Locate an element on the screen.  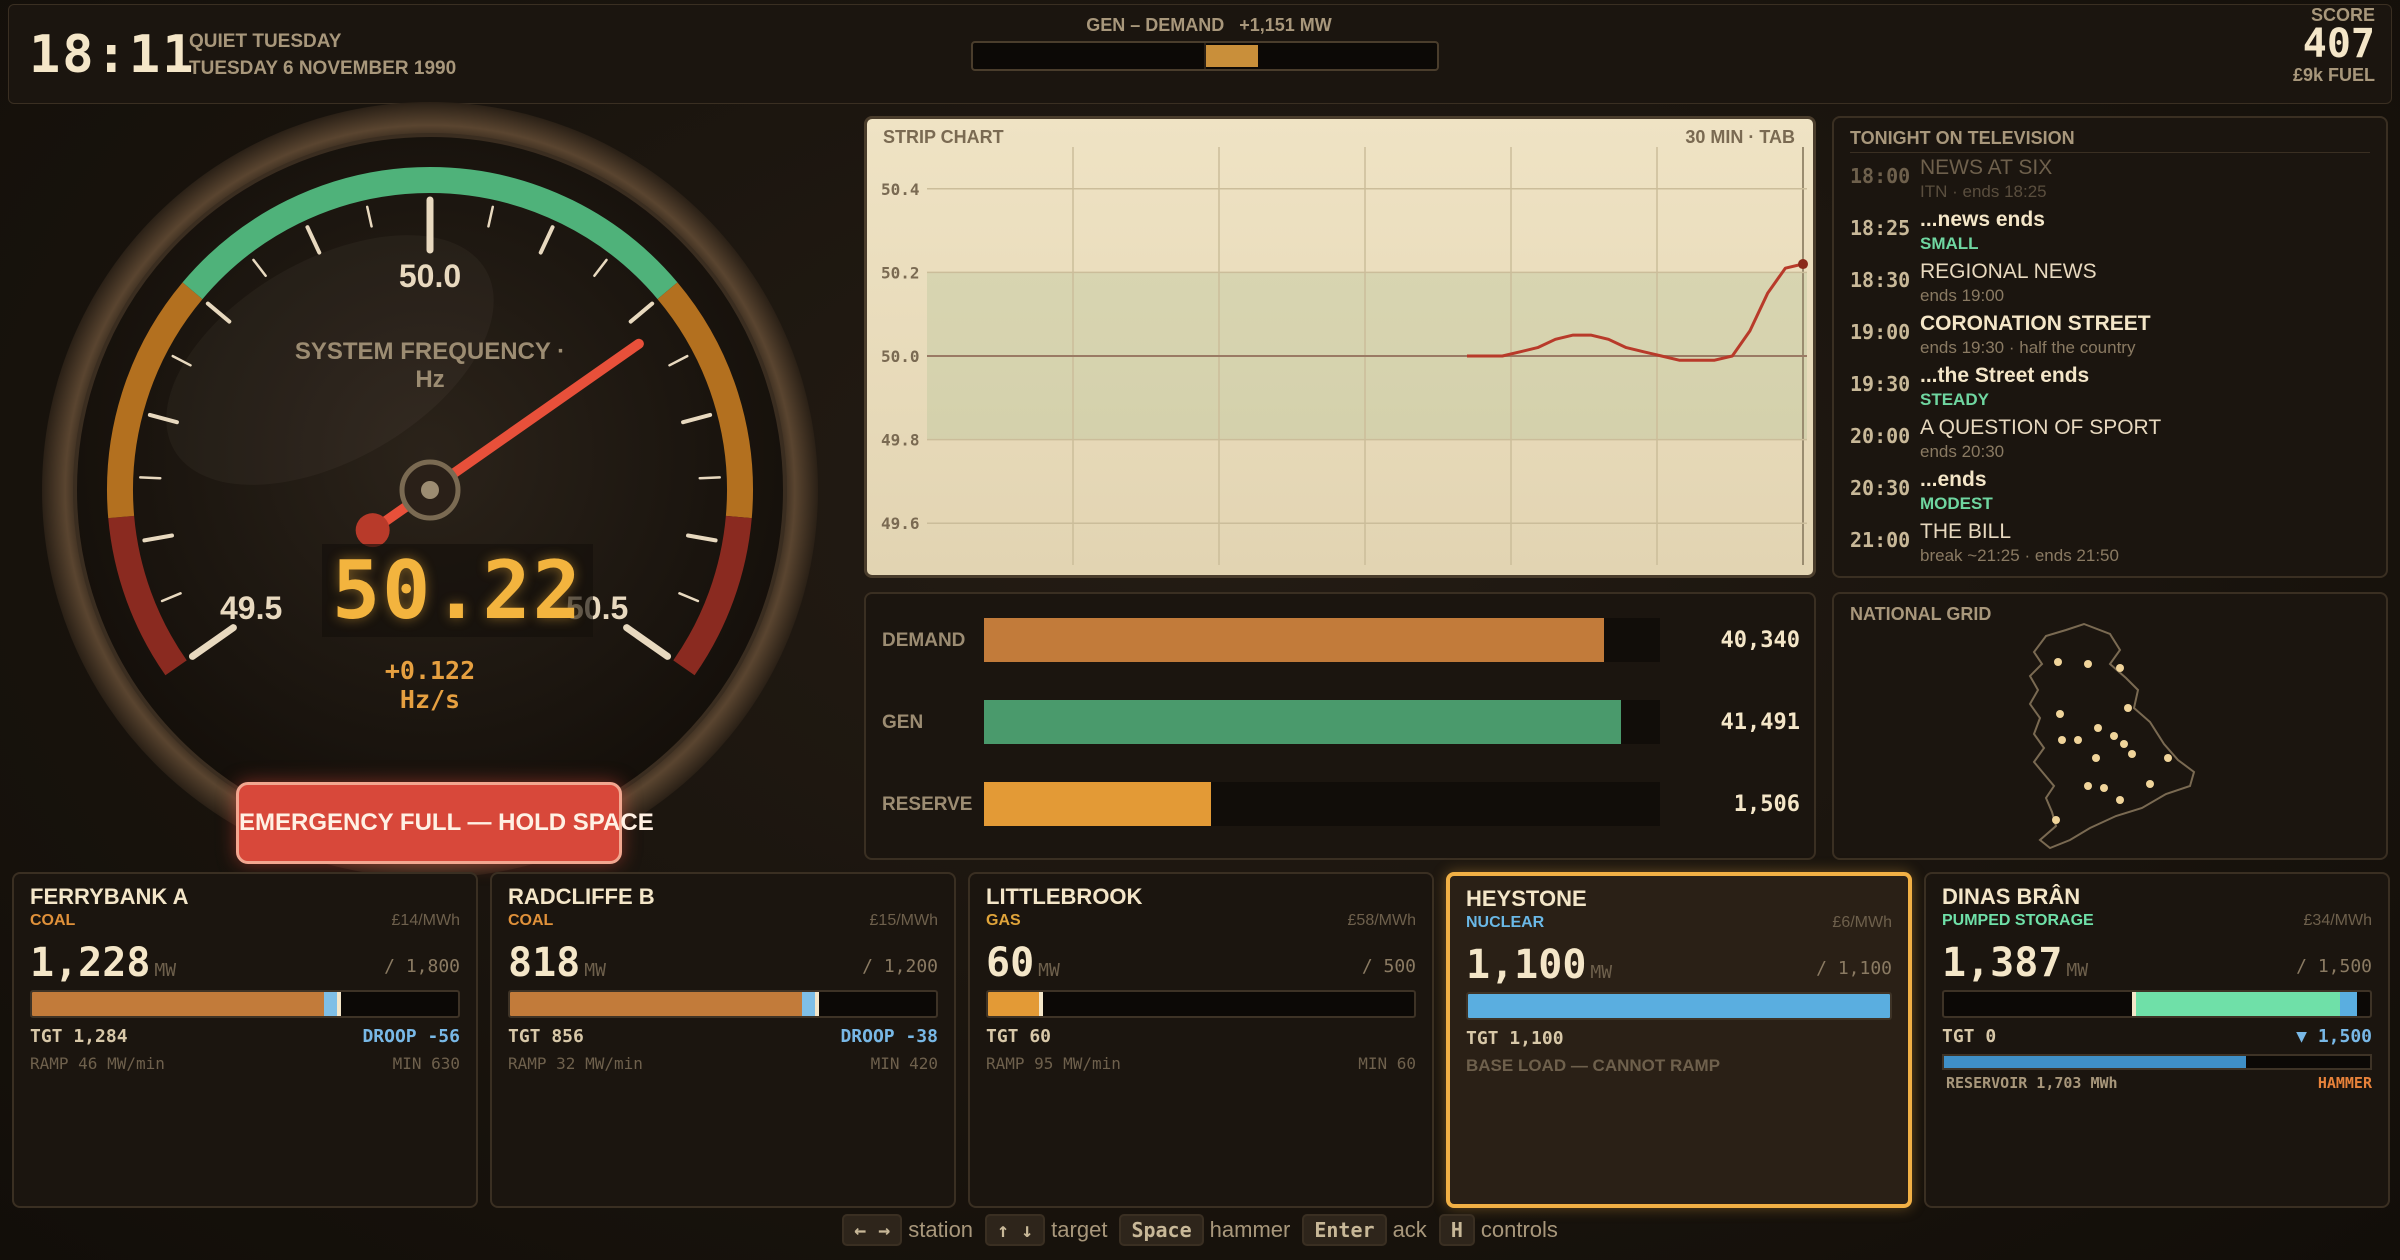
fuel-cost: £9k FUEL is located at coordinates (2333, 75).